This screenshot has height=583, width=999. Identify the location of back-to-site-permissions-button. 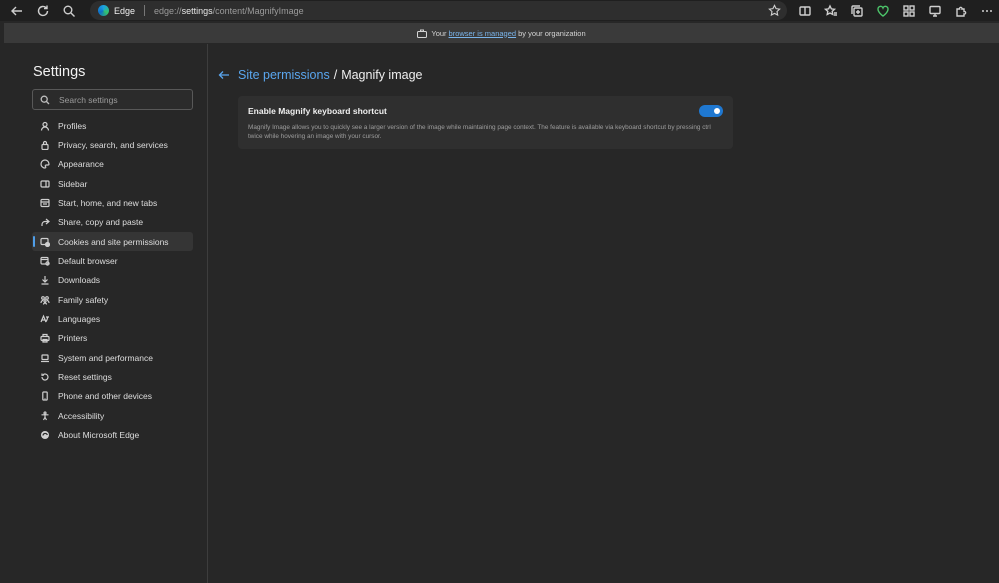
(224, 75).